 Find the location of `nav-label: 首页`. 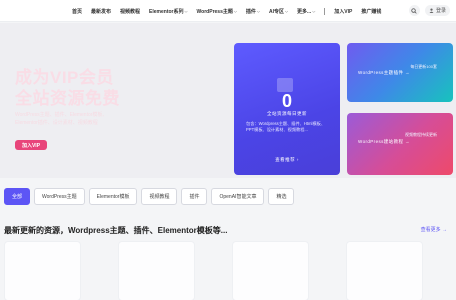

nav-label: 首页 is located at coordinates (77, 11).